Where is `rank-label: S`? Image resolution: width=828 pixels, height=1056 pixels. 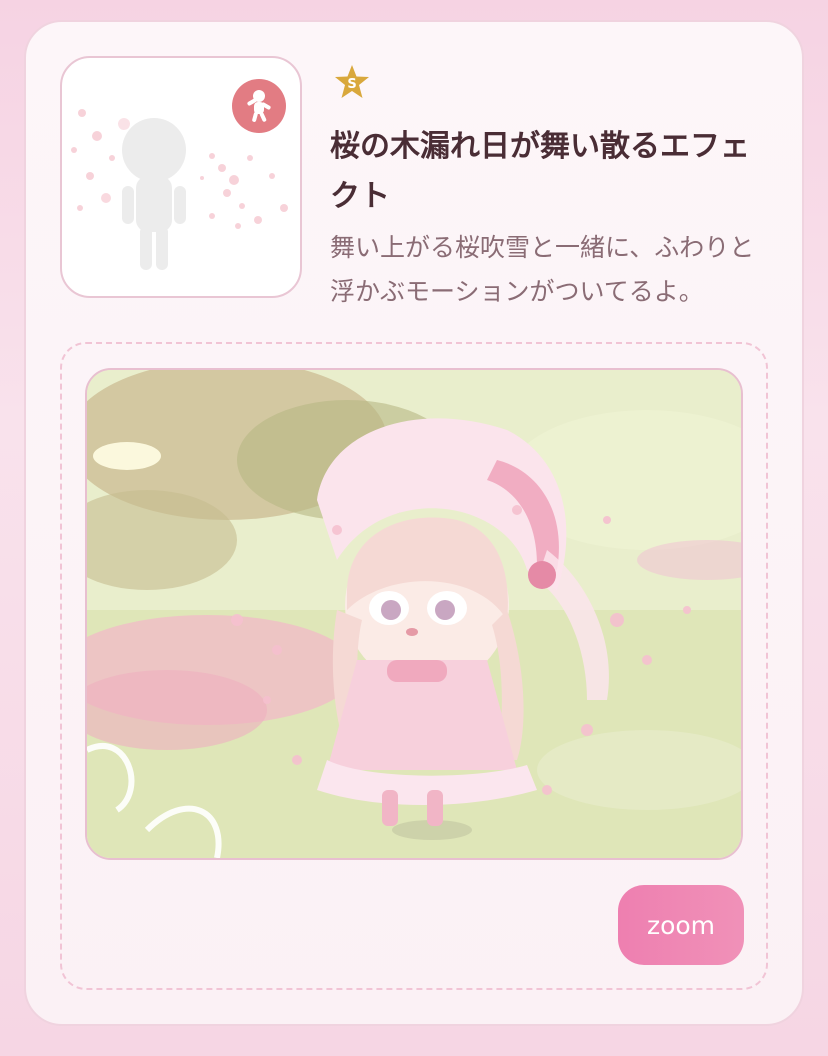
rank-label: S is located at coordinates (351, 84).